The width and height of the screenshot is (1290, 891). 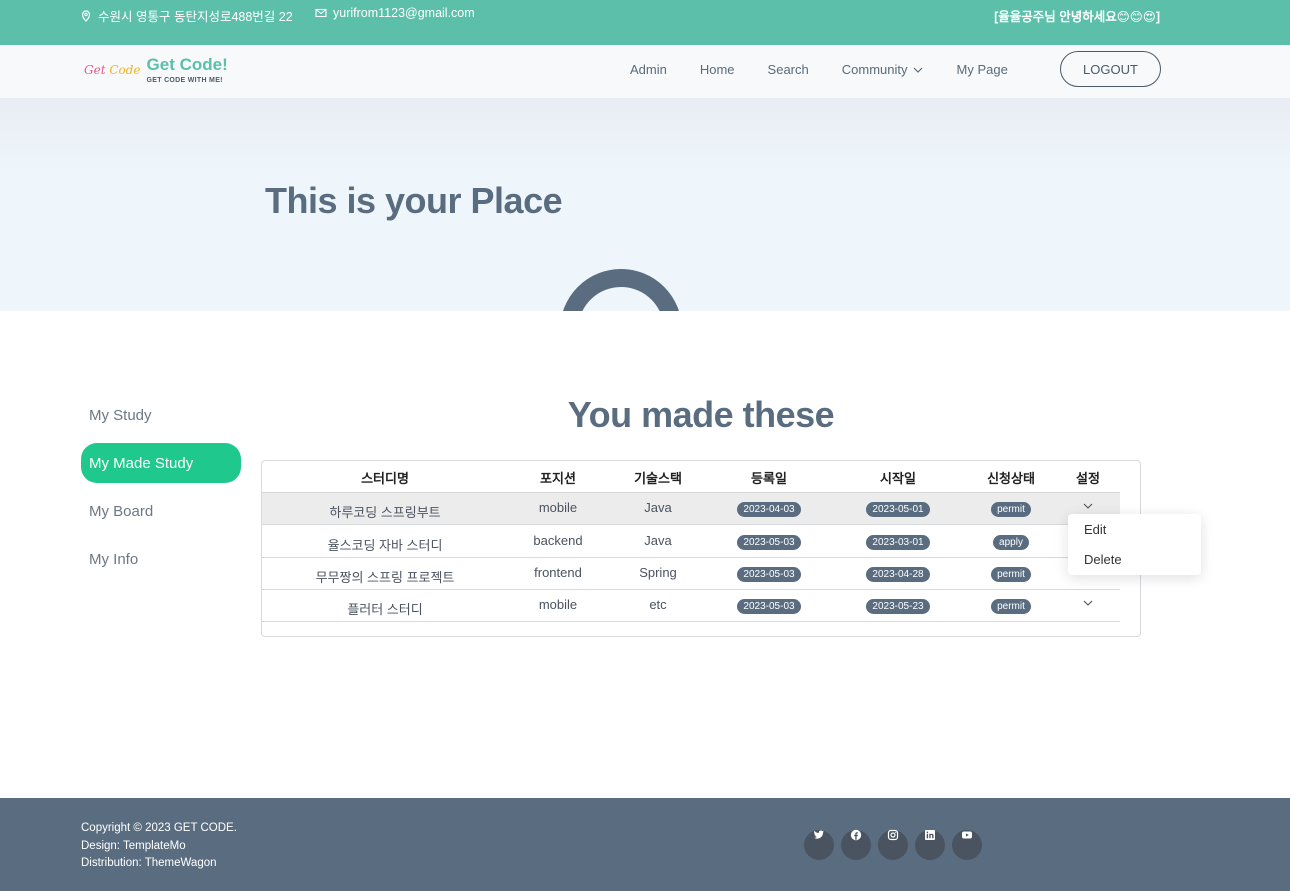 I want to click on site-logo: Get Code Get Code! GET CODE WITH ME!, so click(x=156, y=69).